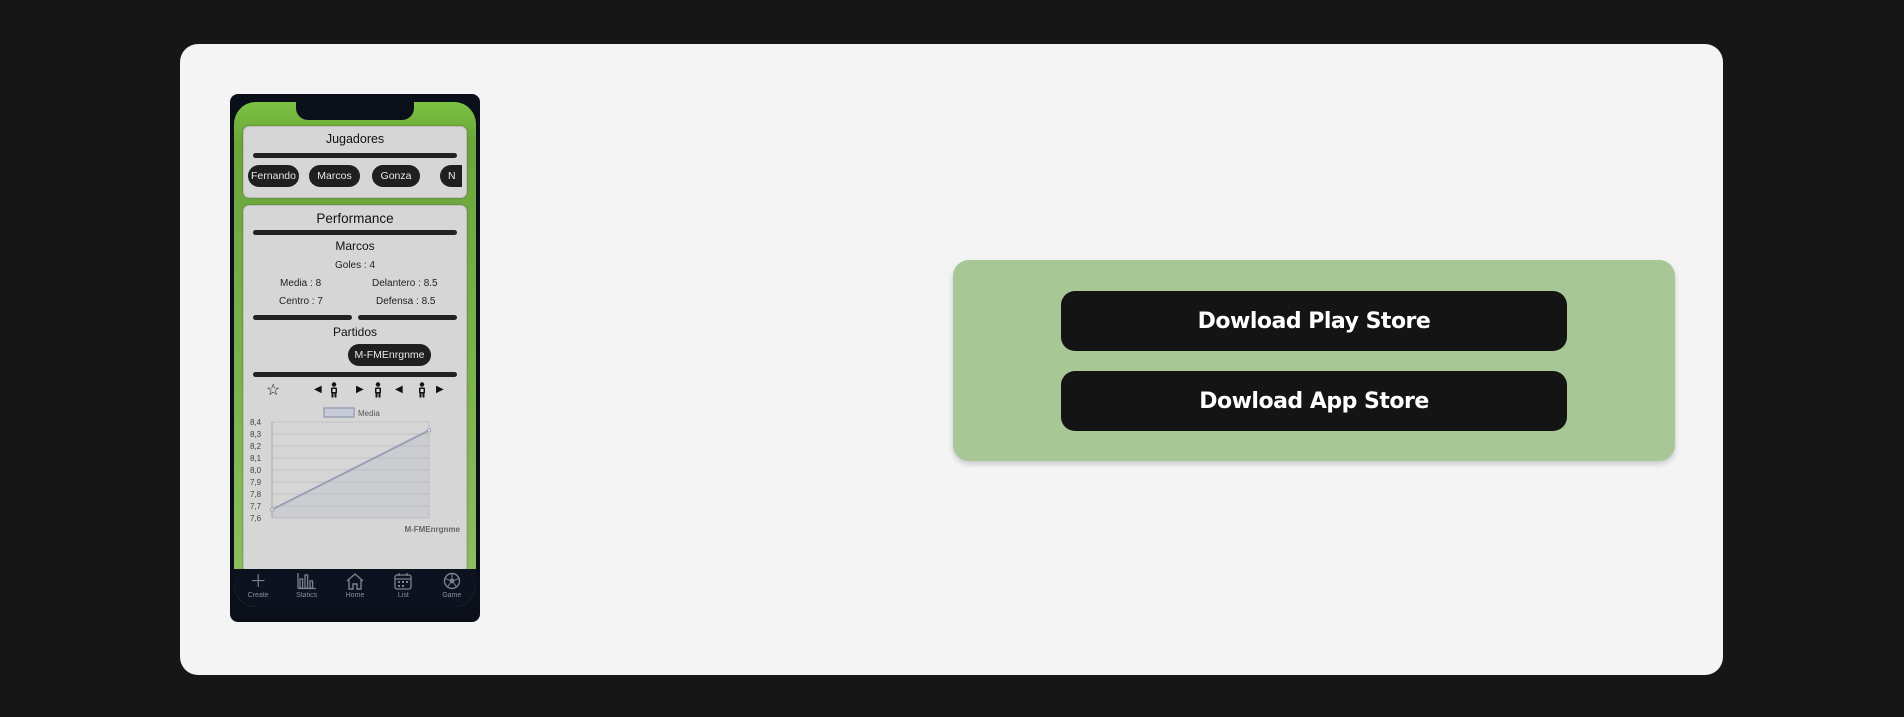  I want to click on matches-title: Partidos, so click(355, 332).